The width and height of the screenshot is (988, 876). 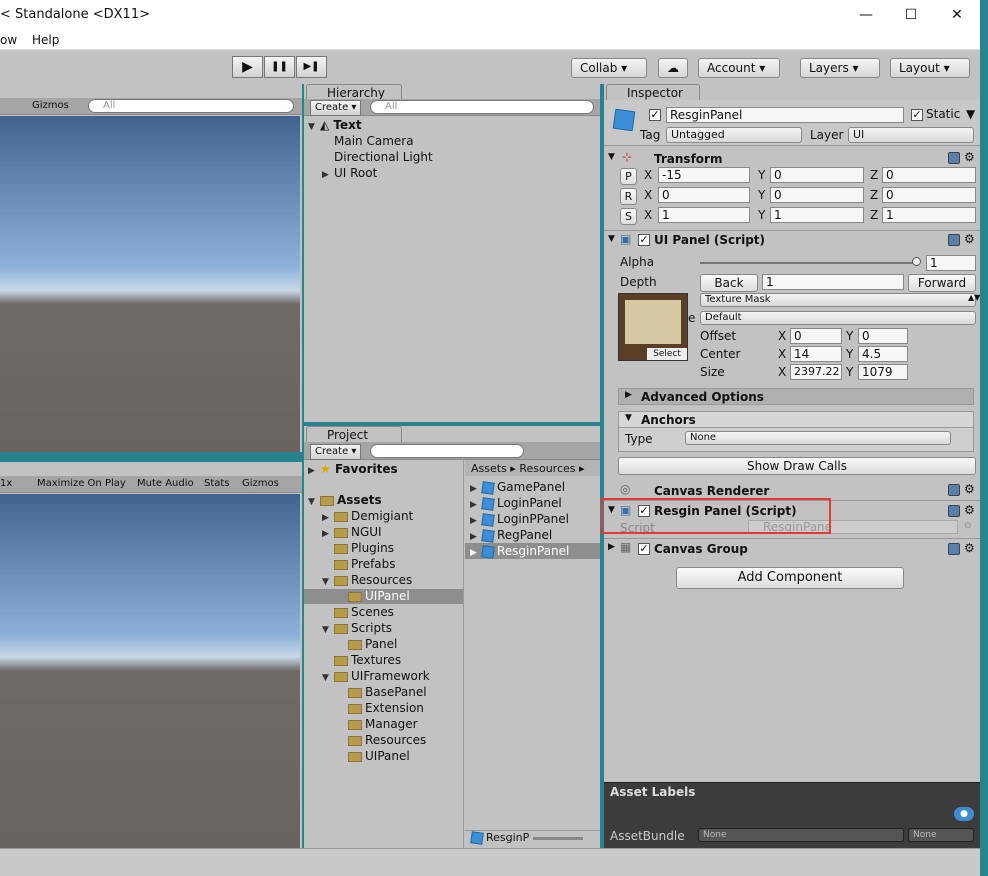 What do you see at coordinates (816, 372) in the screenshot?
I see `size-x: 2397.22` at bounding box center [816, 372].